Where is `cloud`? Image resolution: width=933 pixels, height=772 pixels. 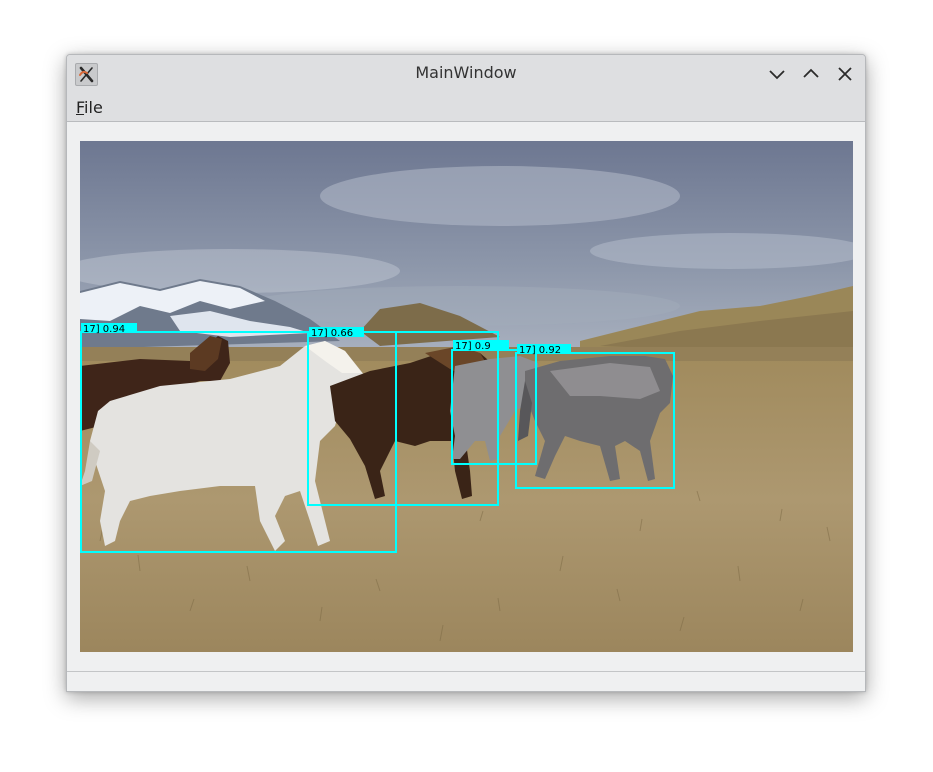
cloud is located at coordinates (500, 196).